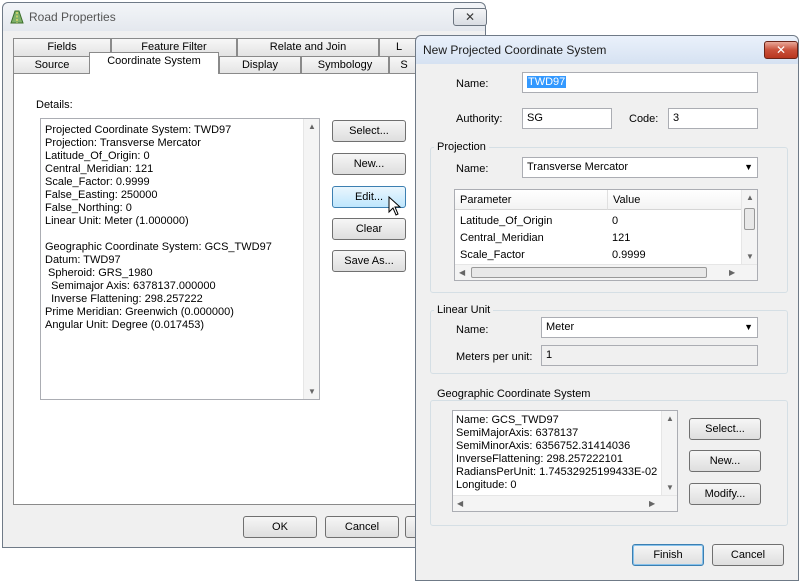 This screenshot has height=581, width=799. I want to click on road-properties-title: Road Properties, so click(72, 17).